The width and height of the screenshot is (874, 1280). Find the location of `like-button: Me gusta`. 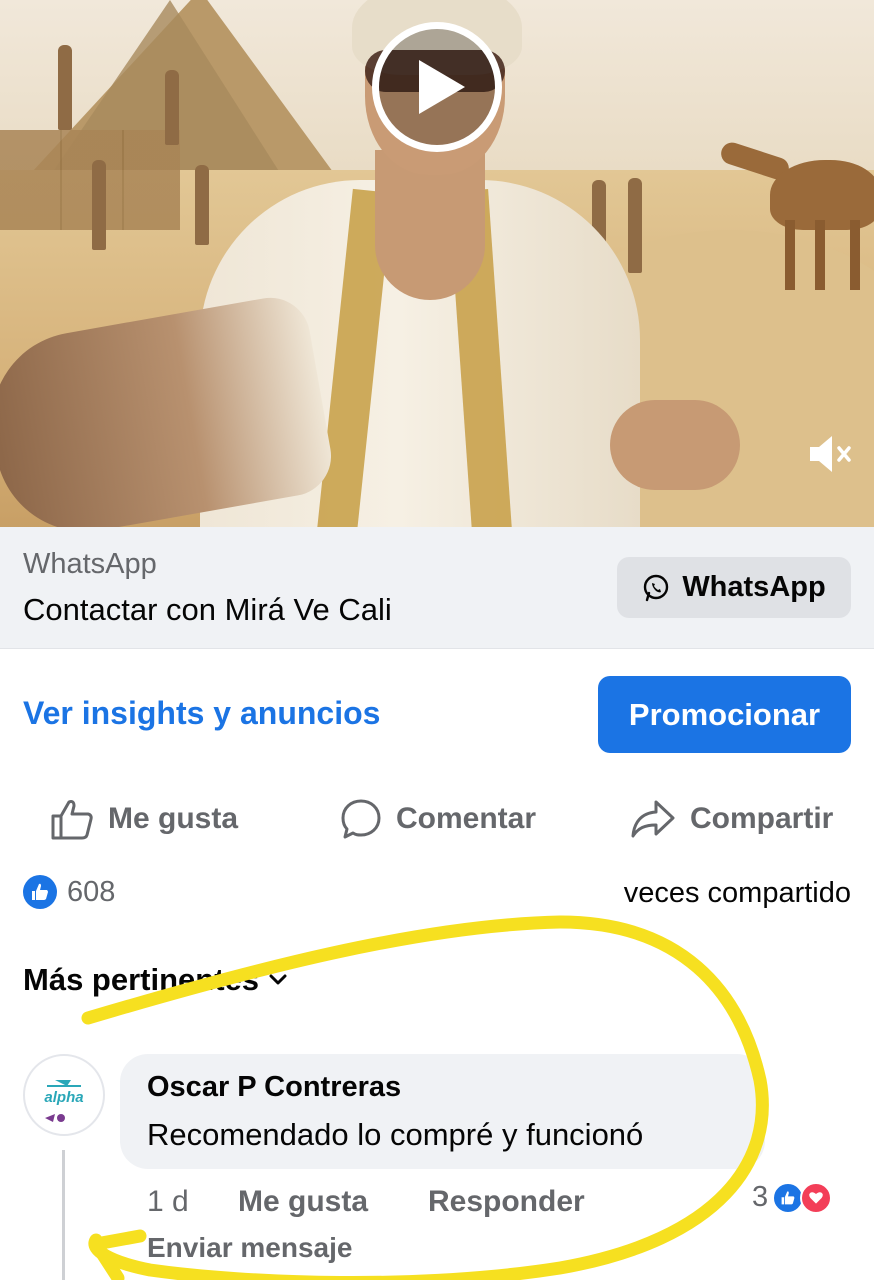

like-button: Me gusta is located at coordinates (144, 819).